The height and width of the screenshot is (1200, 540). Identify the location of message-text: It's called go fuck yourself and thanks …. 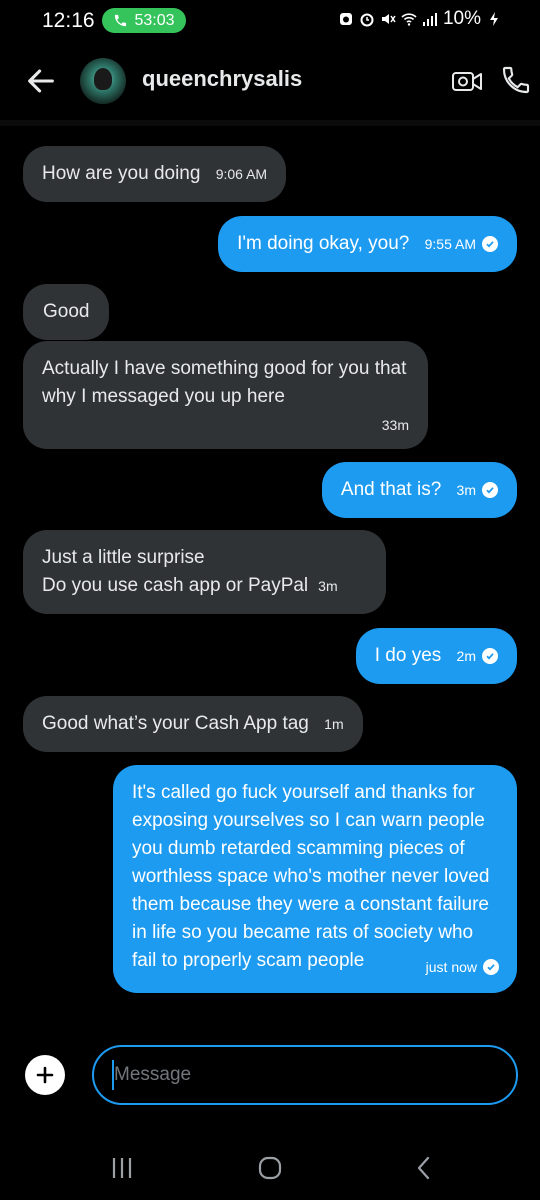
(311, 876).